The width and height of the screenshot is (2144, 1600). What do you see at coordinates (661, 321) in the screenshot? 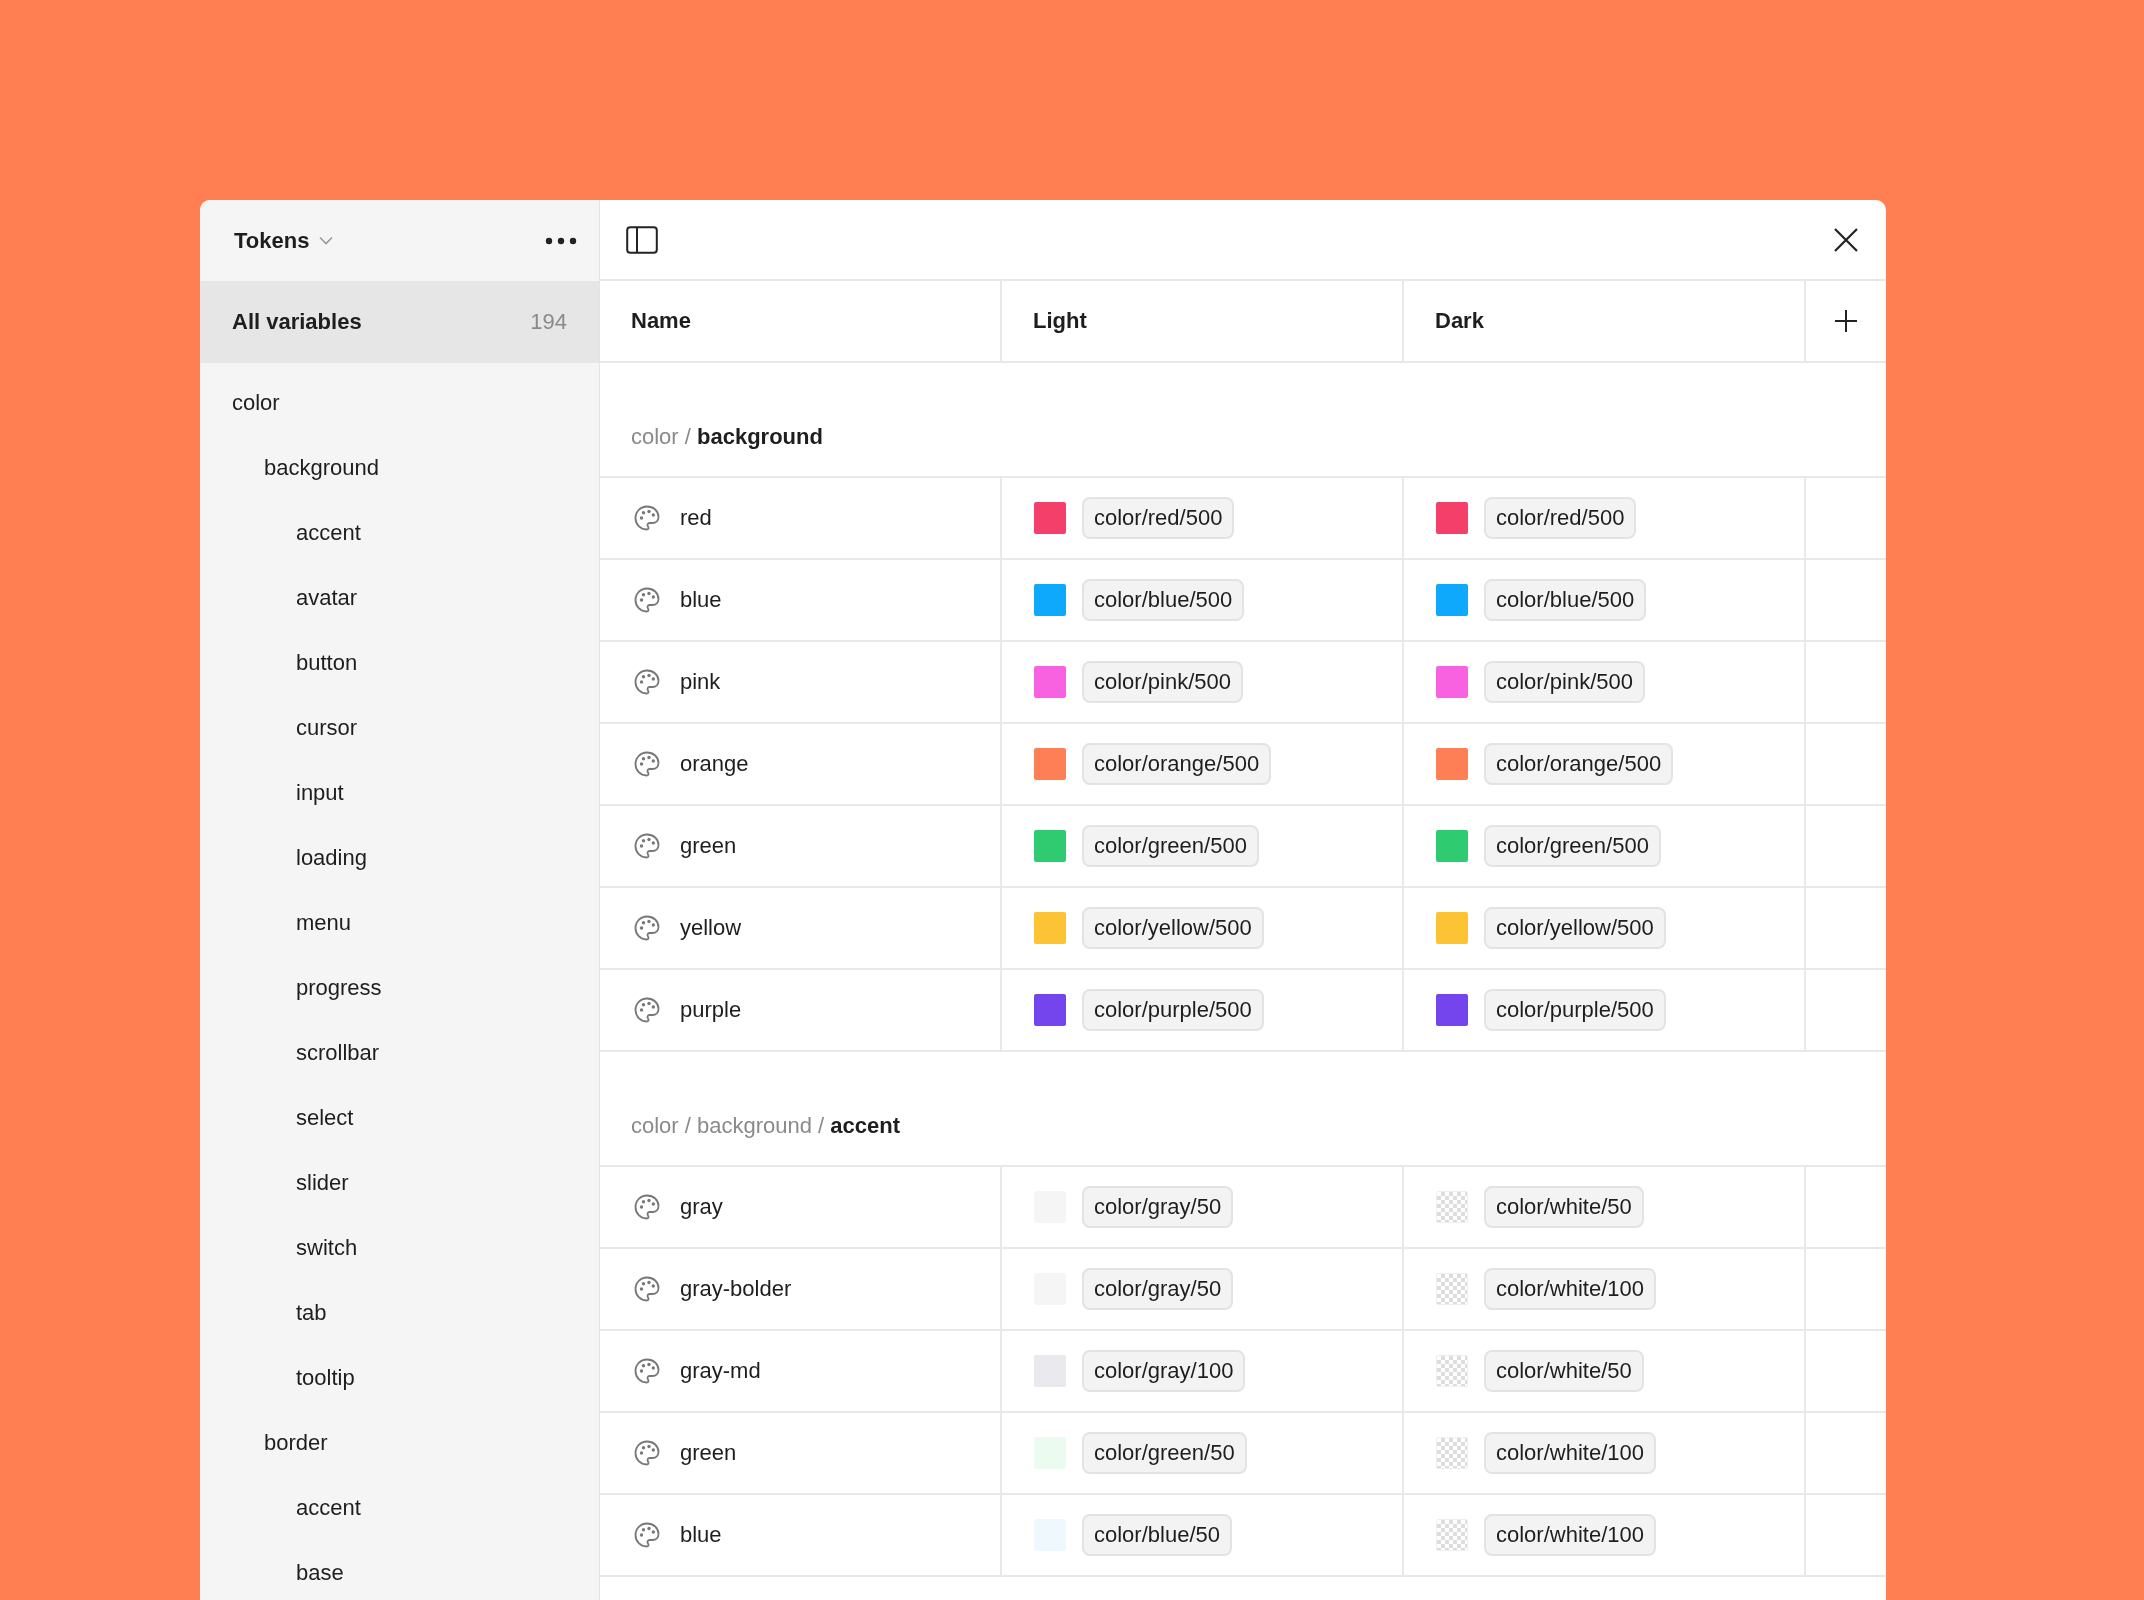
I see `column-header: Name` at bounding box center [661, 321].